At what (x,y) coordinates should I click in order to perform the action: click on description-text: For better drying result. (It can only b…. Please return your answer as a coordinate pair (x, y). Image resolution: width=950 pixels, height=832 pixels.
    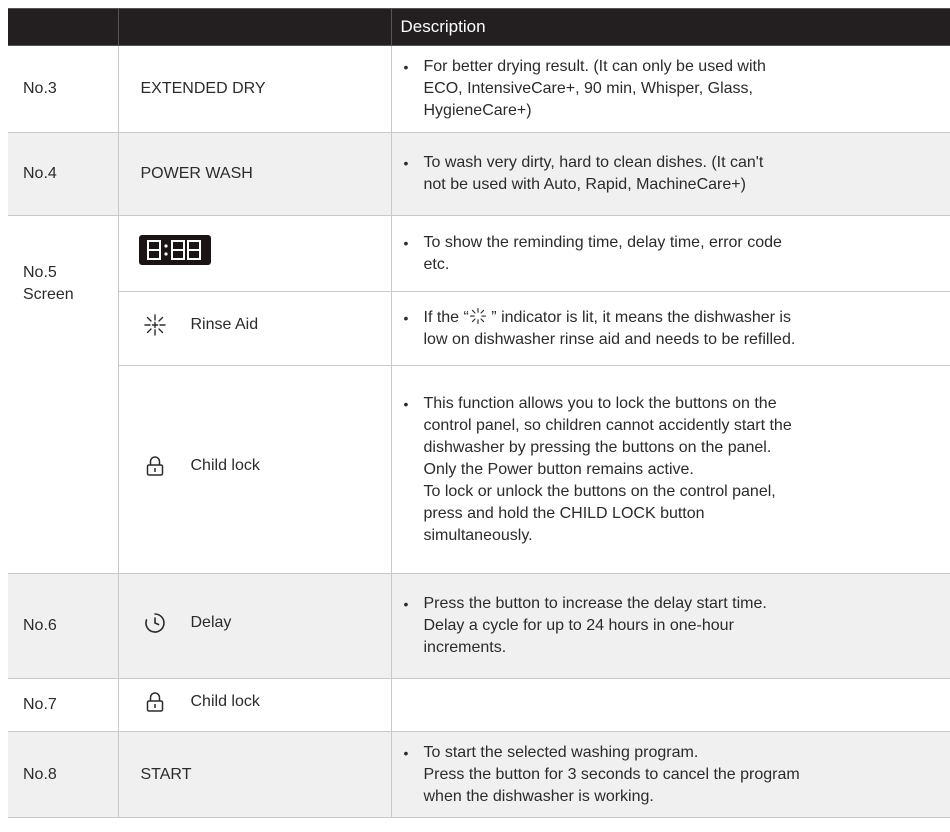
    Looking at the image, I should click on (594, 88).